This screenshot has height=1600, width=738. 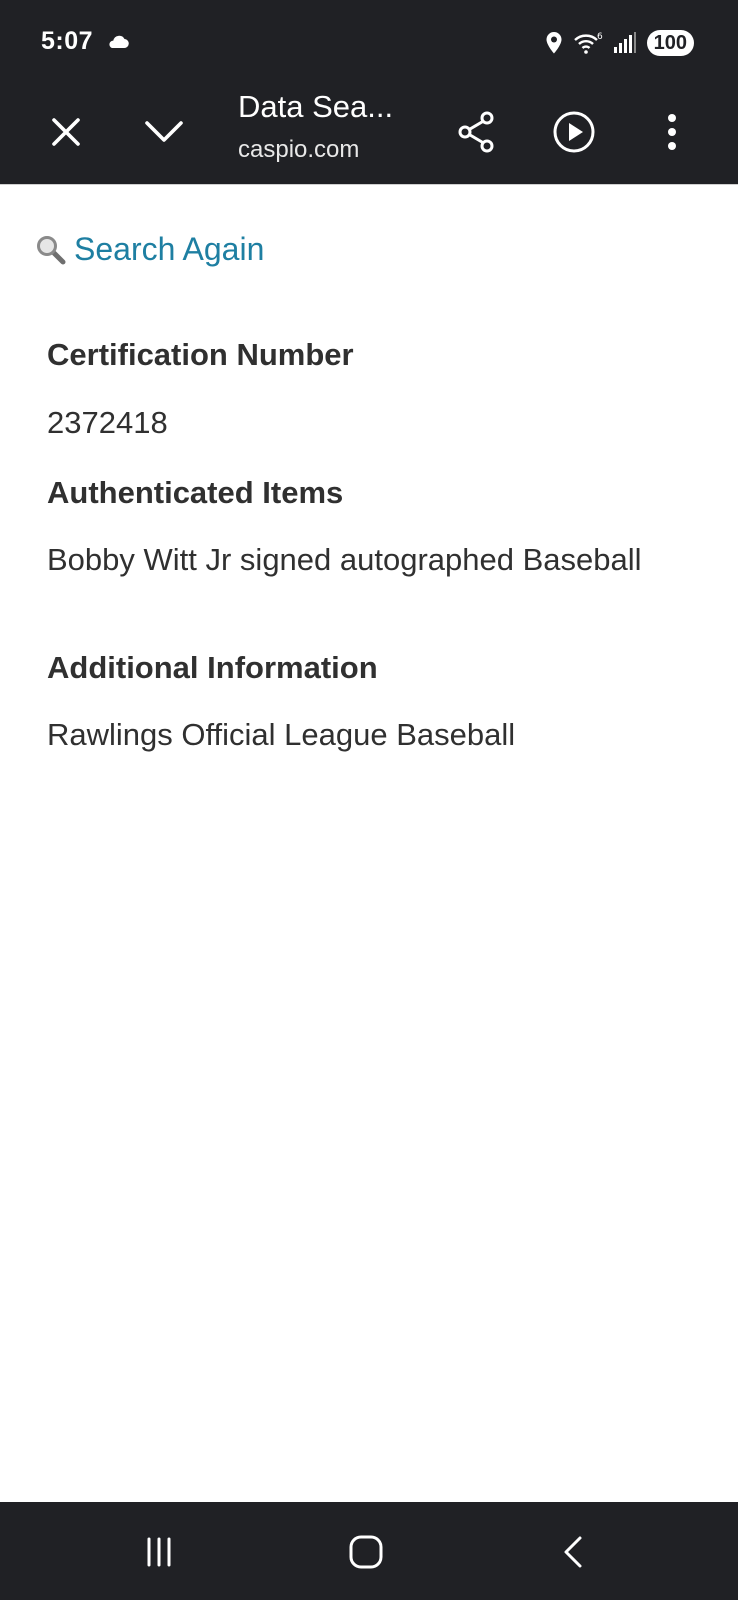 I want to click on listen-button, so click(x=574, y=132).